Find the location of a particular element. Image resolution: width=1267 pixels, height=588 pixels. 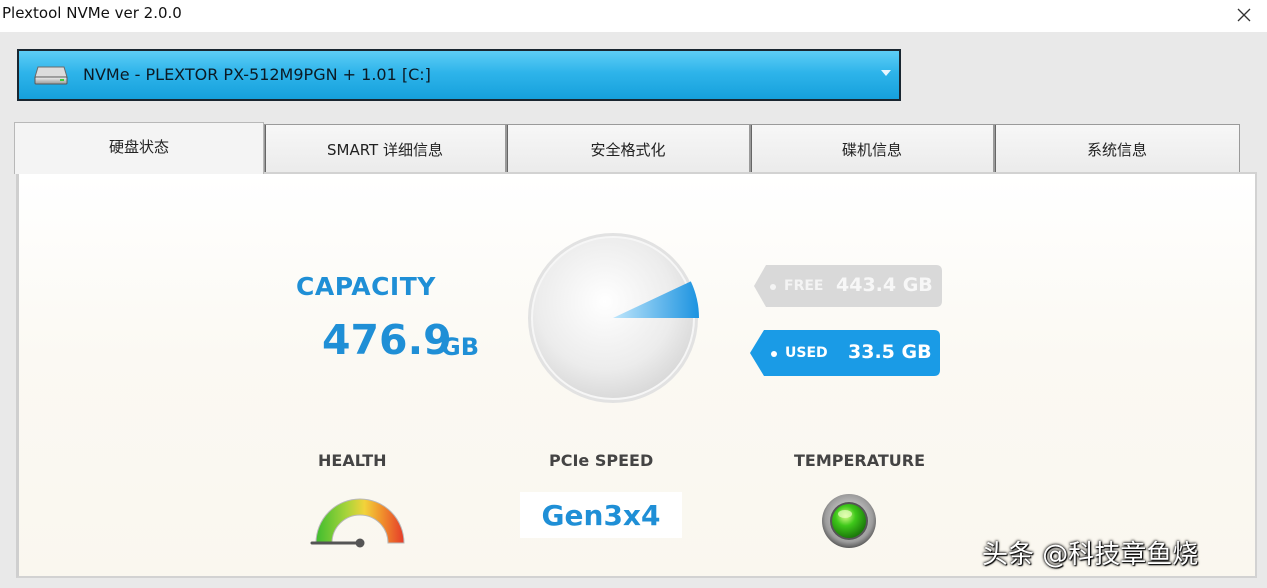

tab-label: 系统信息 is located at coordinates (1116, 150).